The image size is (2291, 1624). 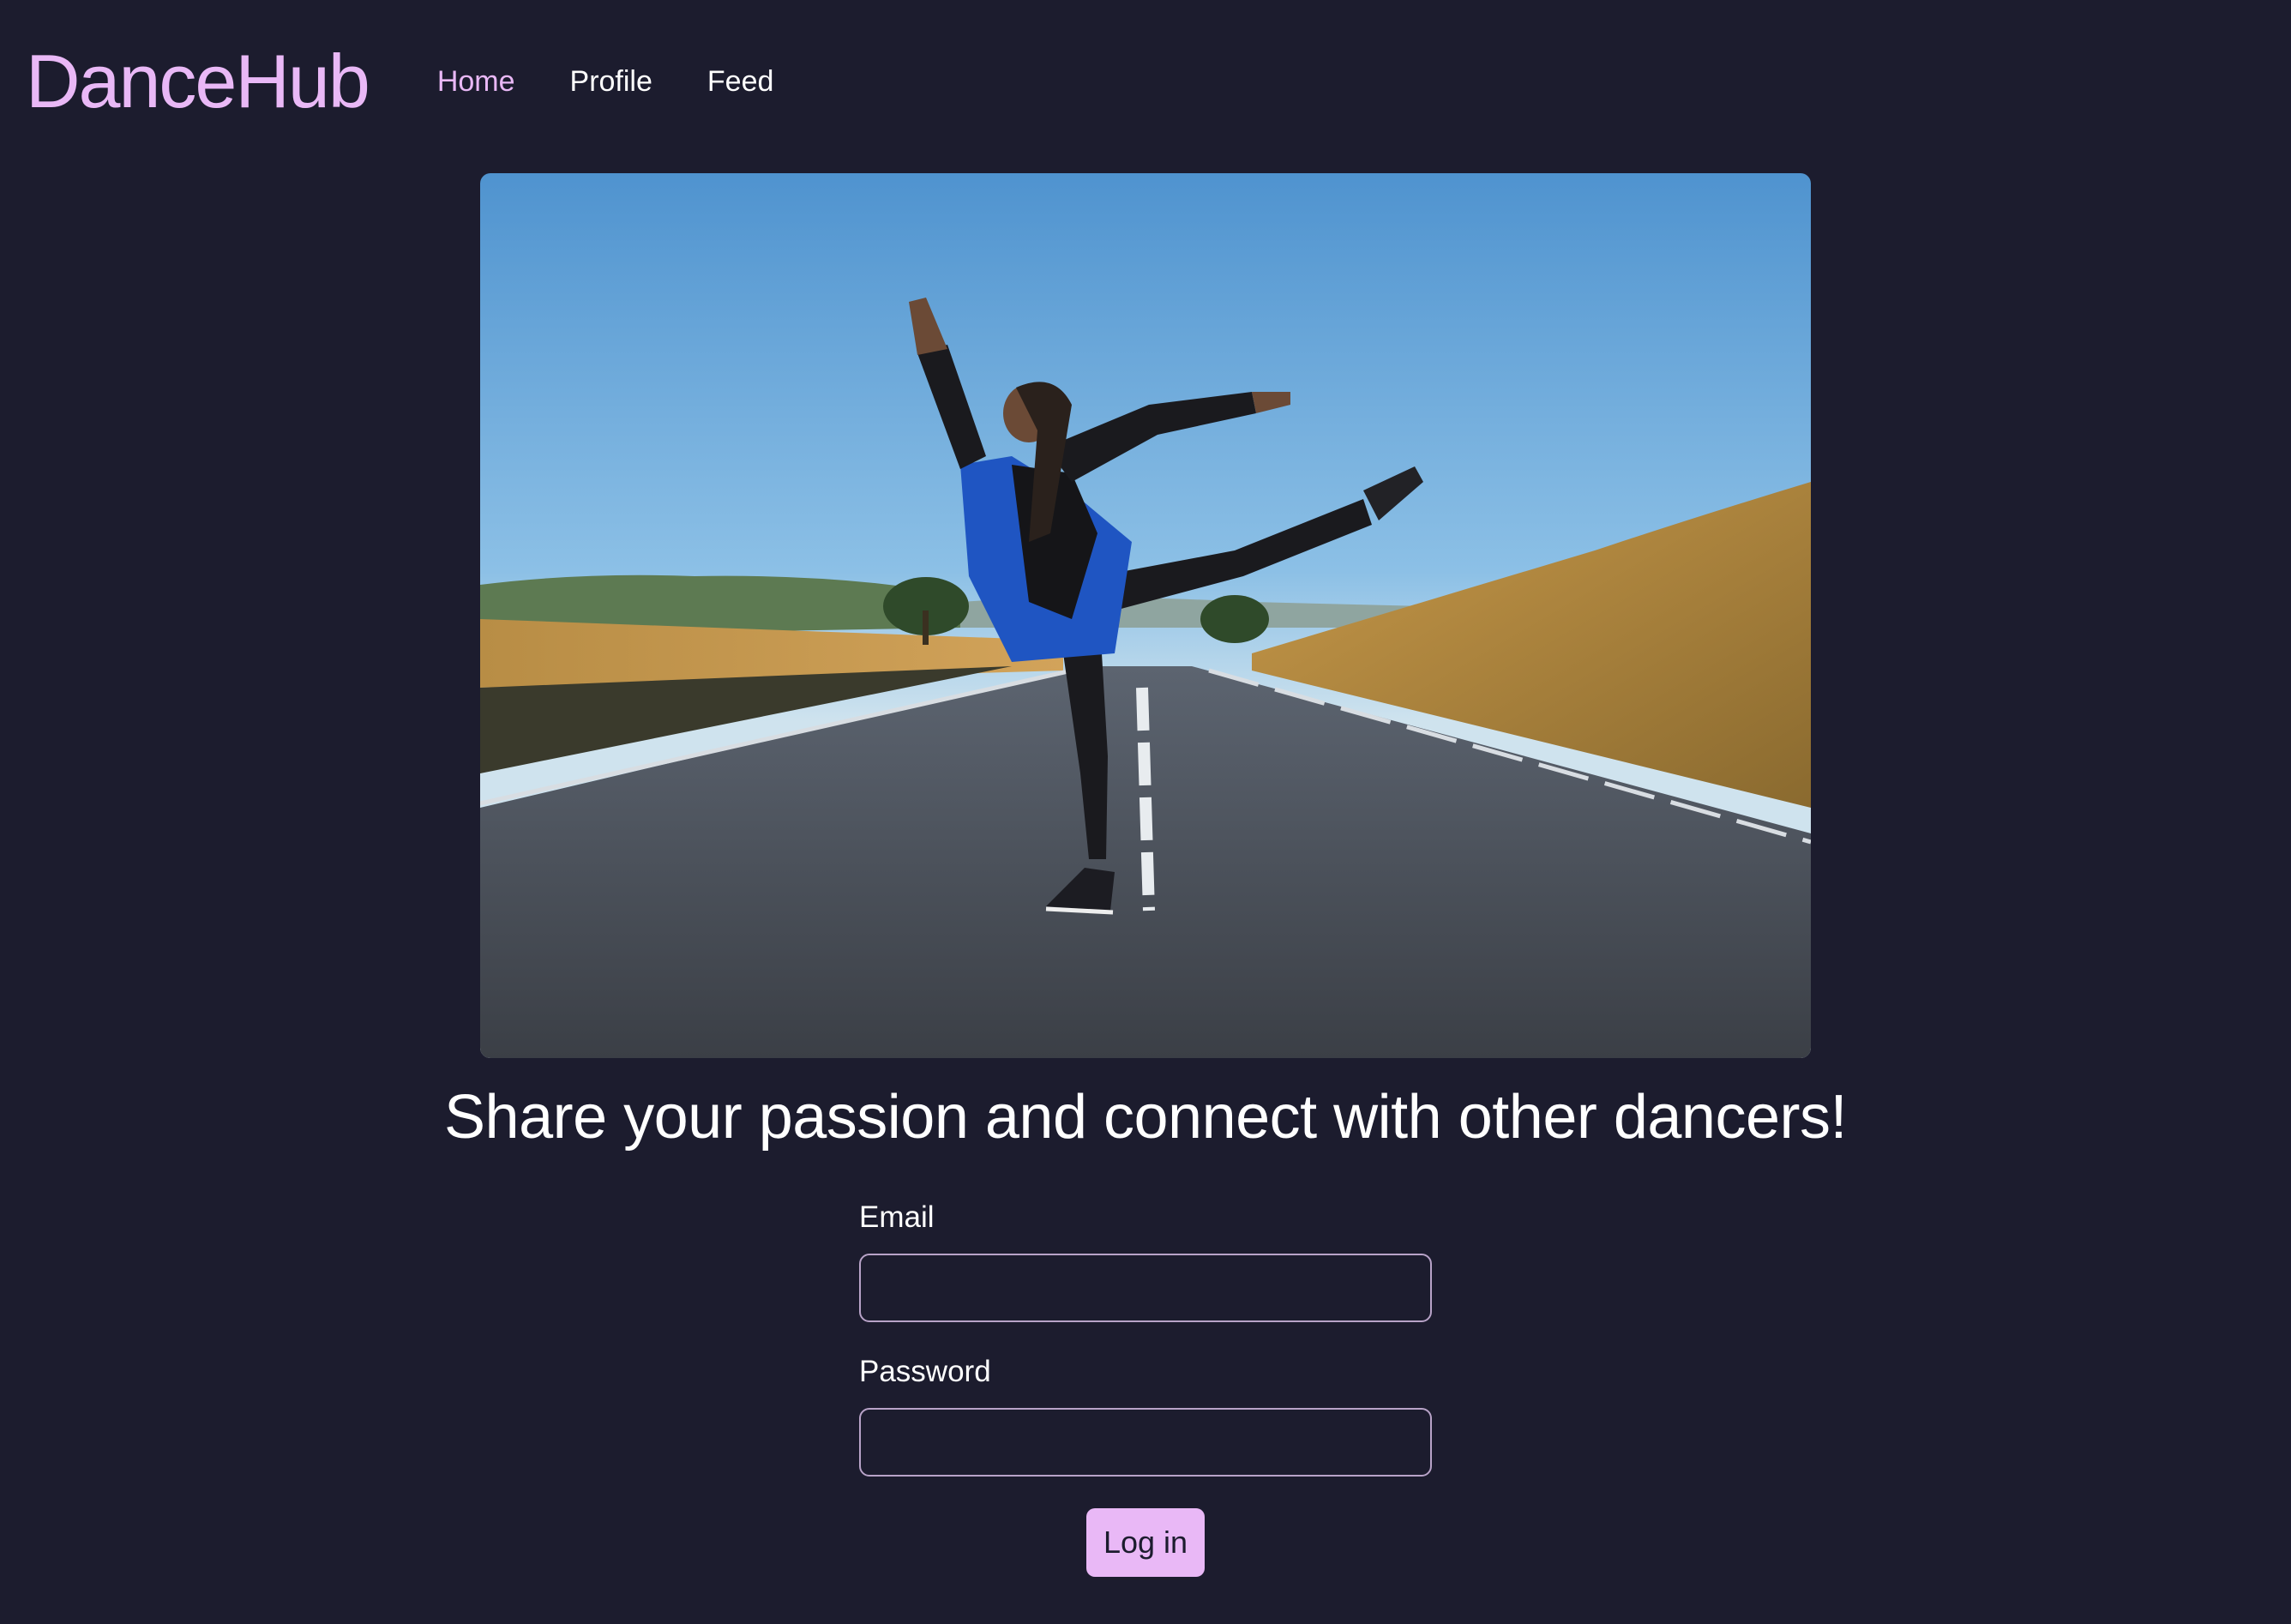 I want to click on email-input, so click(x=1145, y=1288).